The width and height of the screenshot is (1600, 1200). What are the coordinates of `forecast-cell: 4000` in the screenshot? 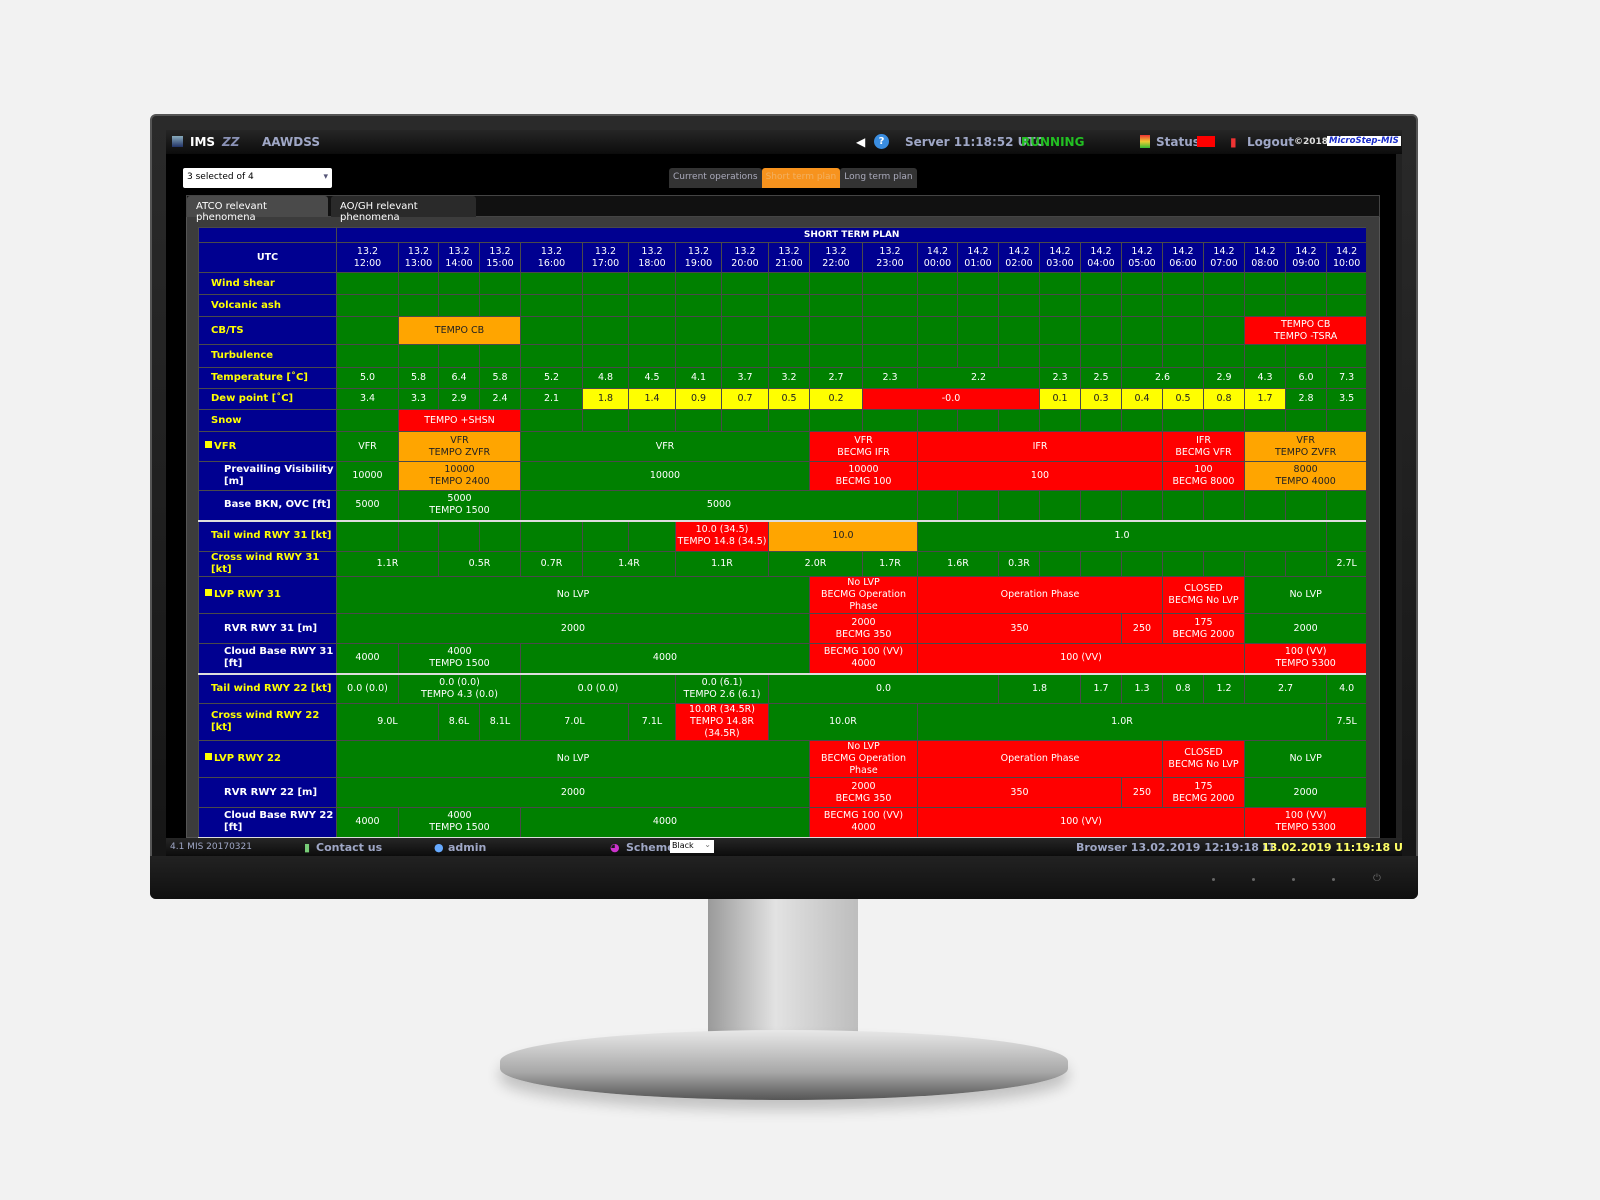 It's located at (665, 822).